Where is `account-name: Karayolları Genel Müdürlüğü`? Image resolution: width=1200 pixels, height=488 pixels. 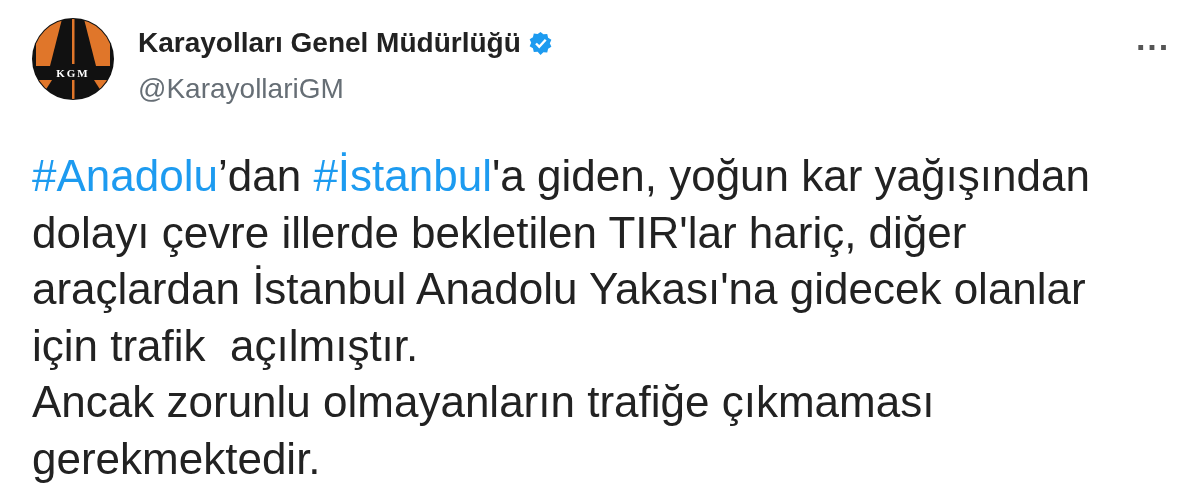 account-name: Karayolları Genel Müdürlüğü is located at coordinates (329, 43).